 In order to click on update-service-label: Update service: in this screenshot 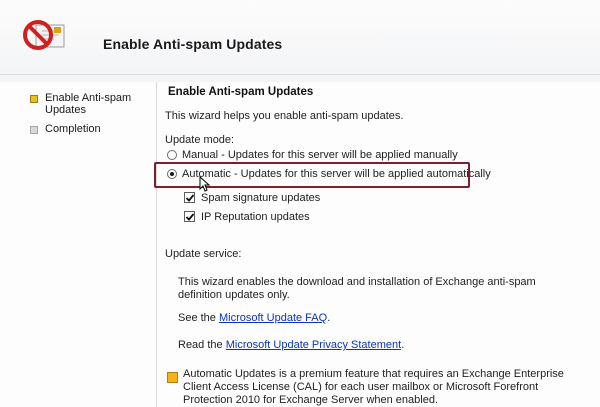, I will do `click(203, 254)`.